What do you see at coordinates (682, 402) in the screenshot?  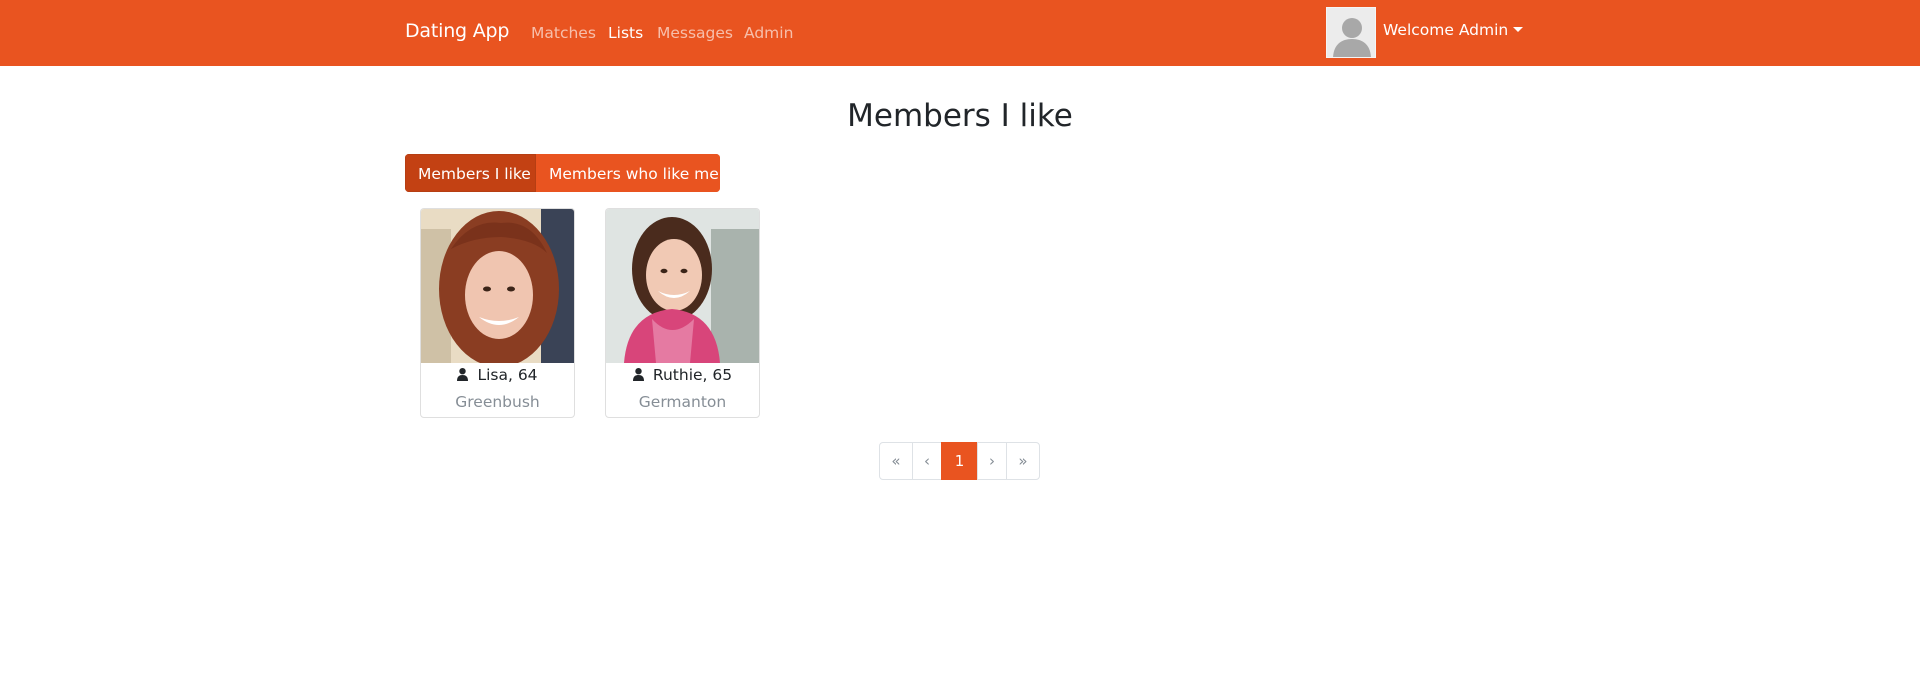 I see `member-city: Germanton` at bounding box center [682, 402].